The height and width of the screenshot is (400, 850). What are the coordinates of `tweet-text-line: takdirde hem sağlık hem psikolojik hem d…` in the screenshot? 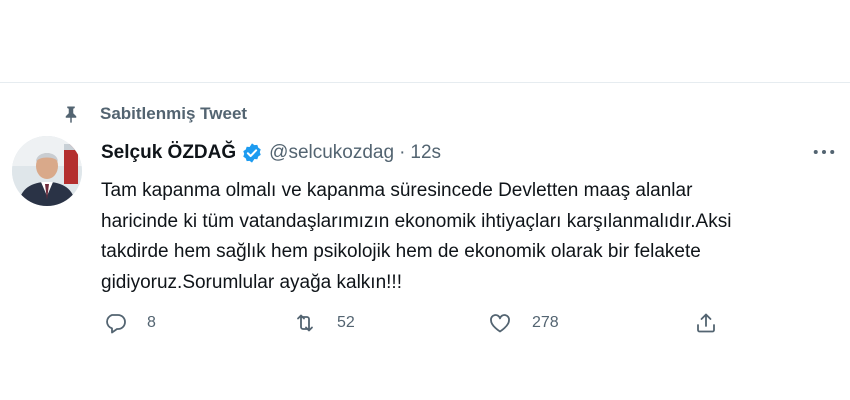 It's located at (401, 251).